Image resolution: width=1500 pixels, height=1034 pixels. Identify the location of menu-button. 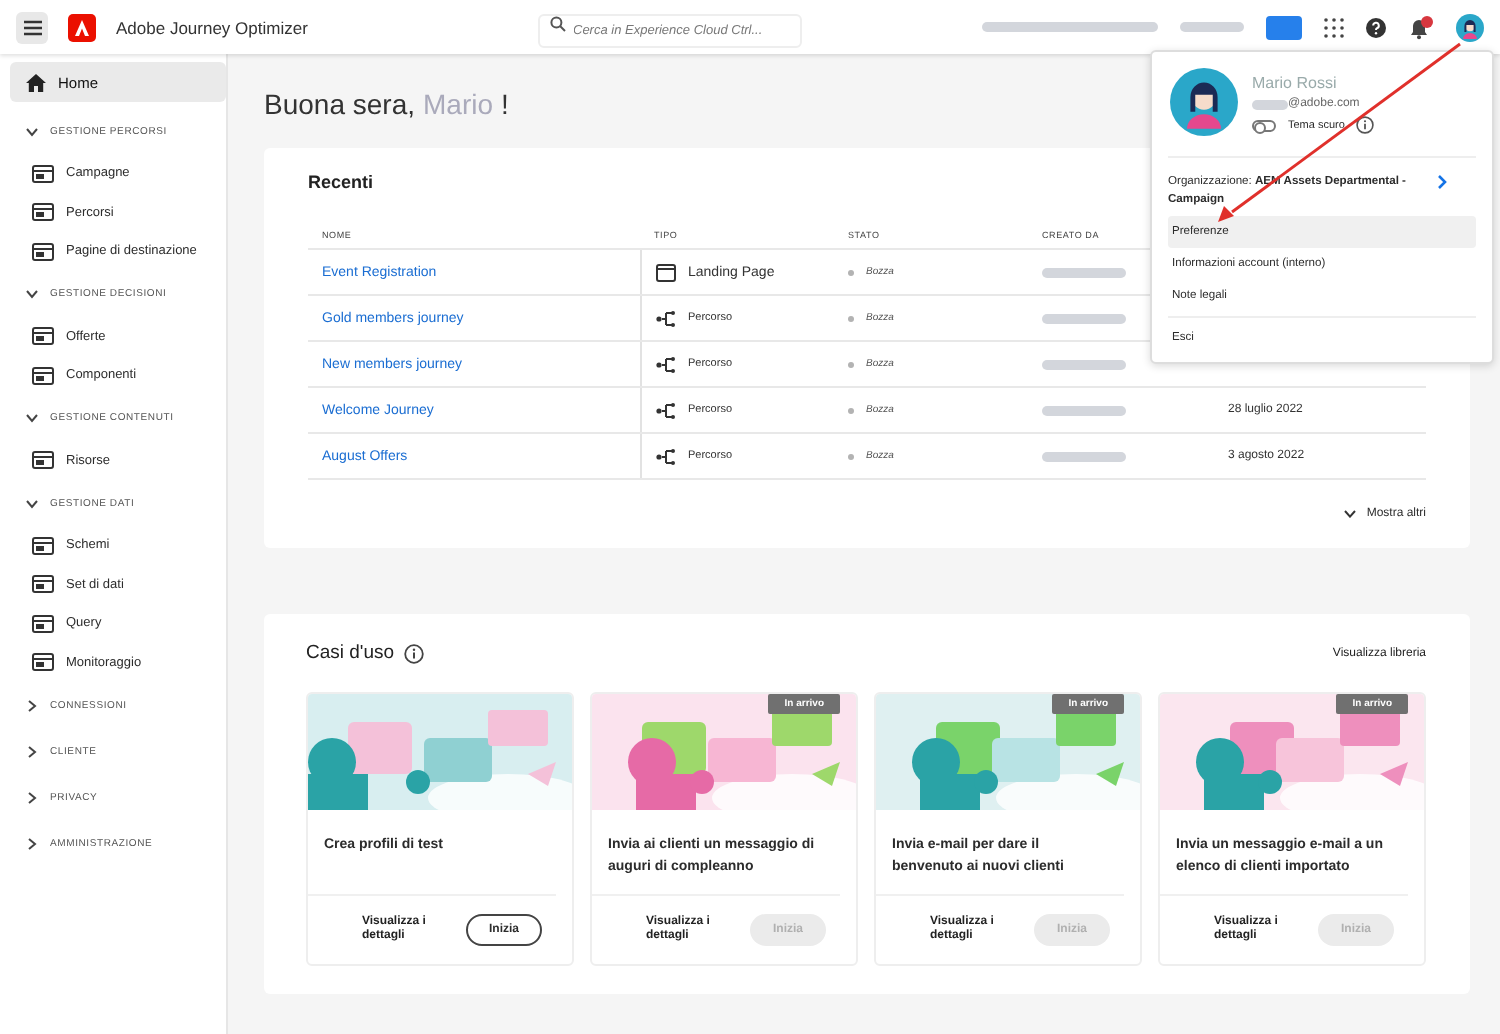
(32, 27).